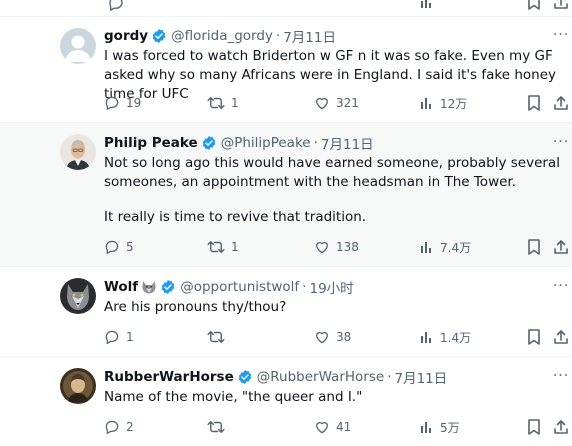  I want to click on views-button: 12万, so click(443, 103).